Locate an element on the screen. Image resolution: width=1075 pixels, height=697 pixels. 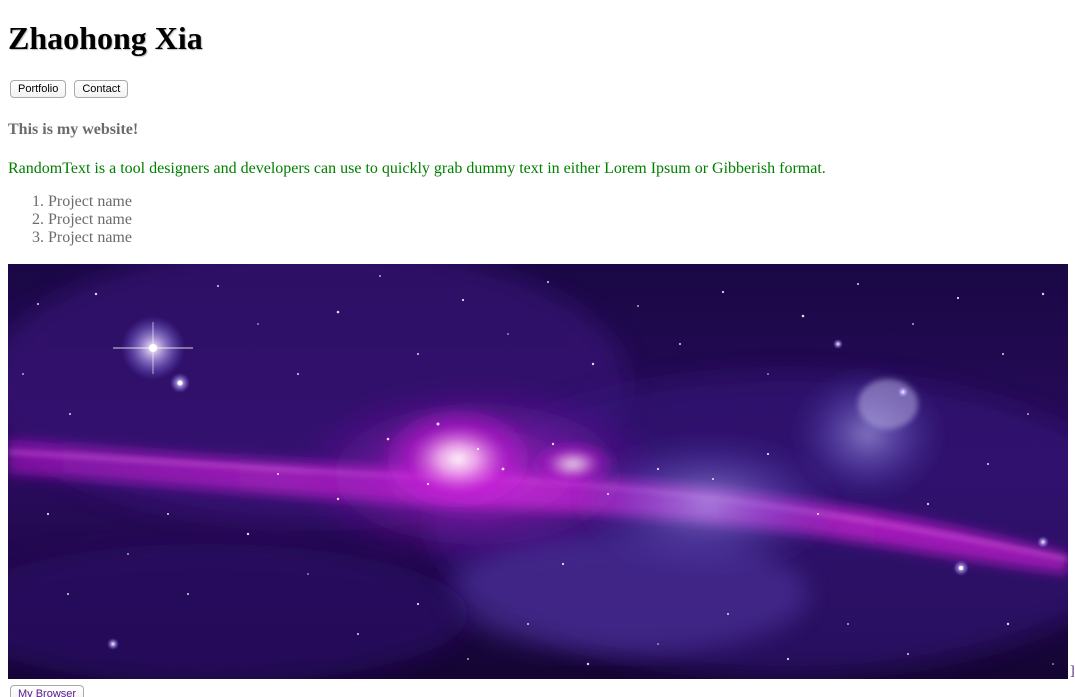
project-list: Project name Project name Project name is located at coordinates (70, 220).